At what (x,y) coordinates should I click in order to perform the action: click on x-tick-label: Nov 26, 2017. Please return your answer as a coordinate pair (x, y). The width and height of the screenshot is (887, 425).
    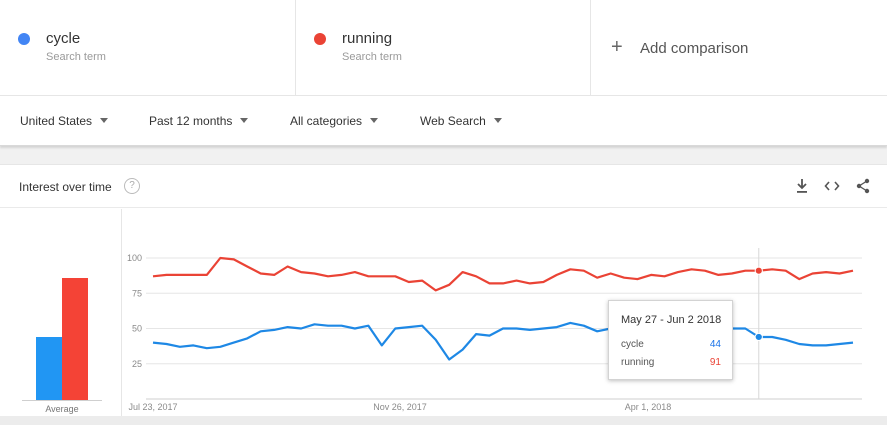
    Looking at the image, I should click on (400, 407).